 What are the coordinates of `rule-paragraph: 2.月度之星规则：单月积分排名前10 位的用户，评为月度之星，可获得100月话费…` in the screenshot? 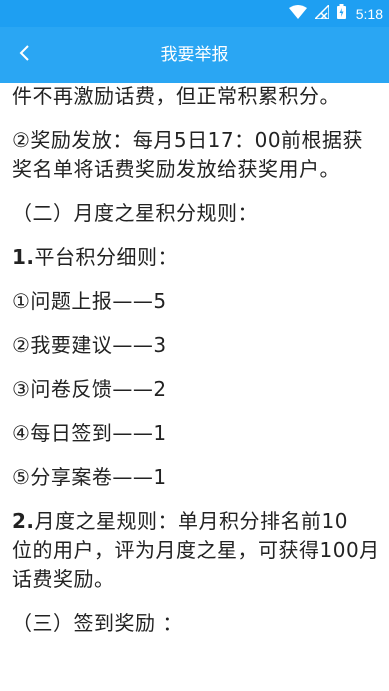 It's located at (196, 550).